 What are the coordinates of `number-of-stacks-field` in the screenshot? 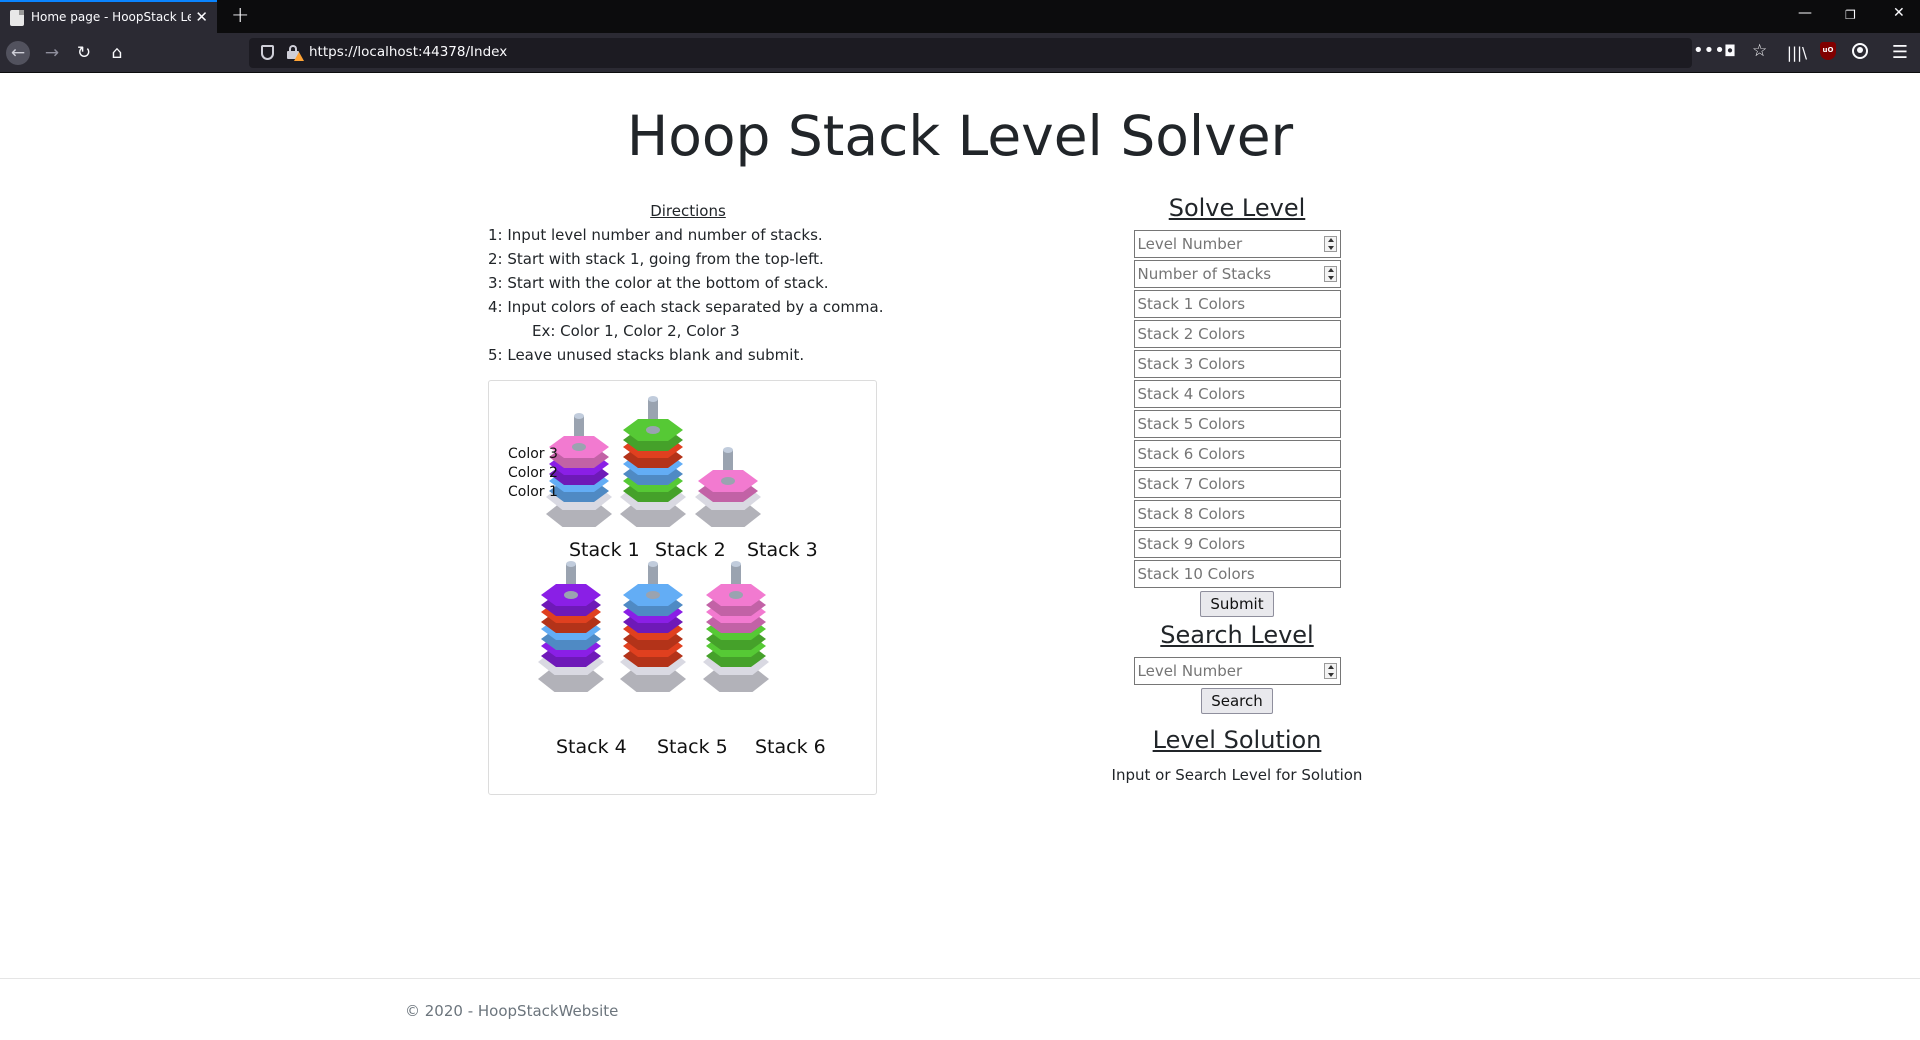 It's located at (1227, 274).